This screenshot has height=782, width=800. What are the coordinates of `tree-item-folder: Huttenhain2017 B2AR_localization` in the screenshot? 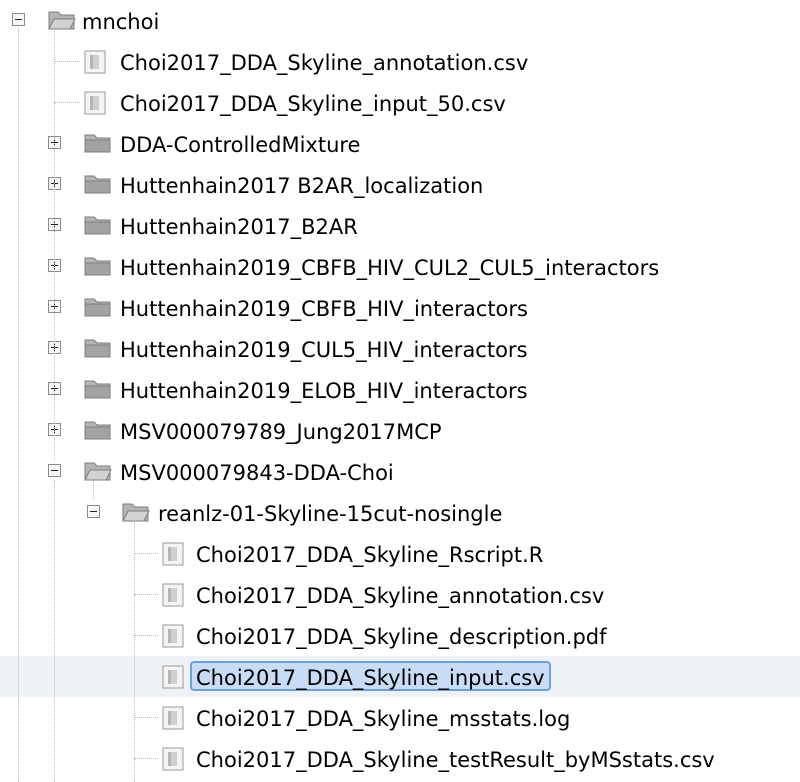 It's located at (400, 184).